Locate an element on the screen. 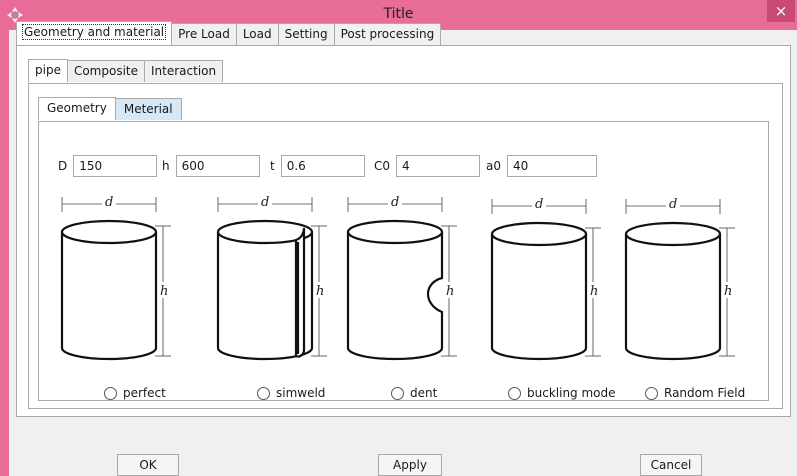 This screenshot has width=797, height=476. perfect-cylinder-figure: d h is located at coordinates (122, 282).